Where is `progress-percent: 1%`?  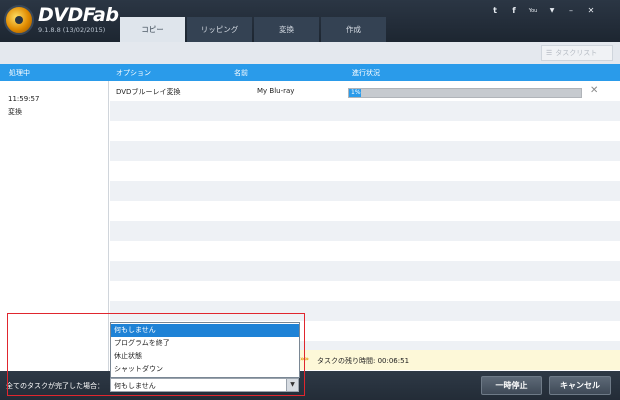
progress-percent: 1% is located at coordinates (356, 92).